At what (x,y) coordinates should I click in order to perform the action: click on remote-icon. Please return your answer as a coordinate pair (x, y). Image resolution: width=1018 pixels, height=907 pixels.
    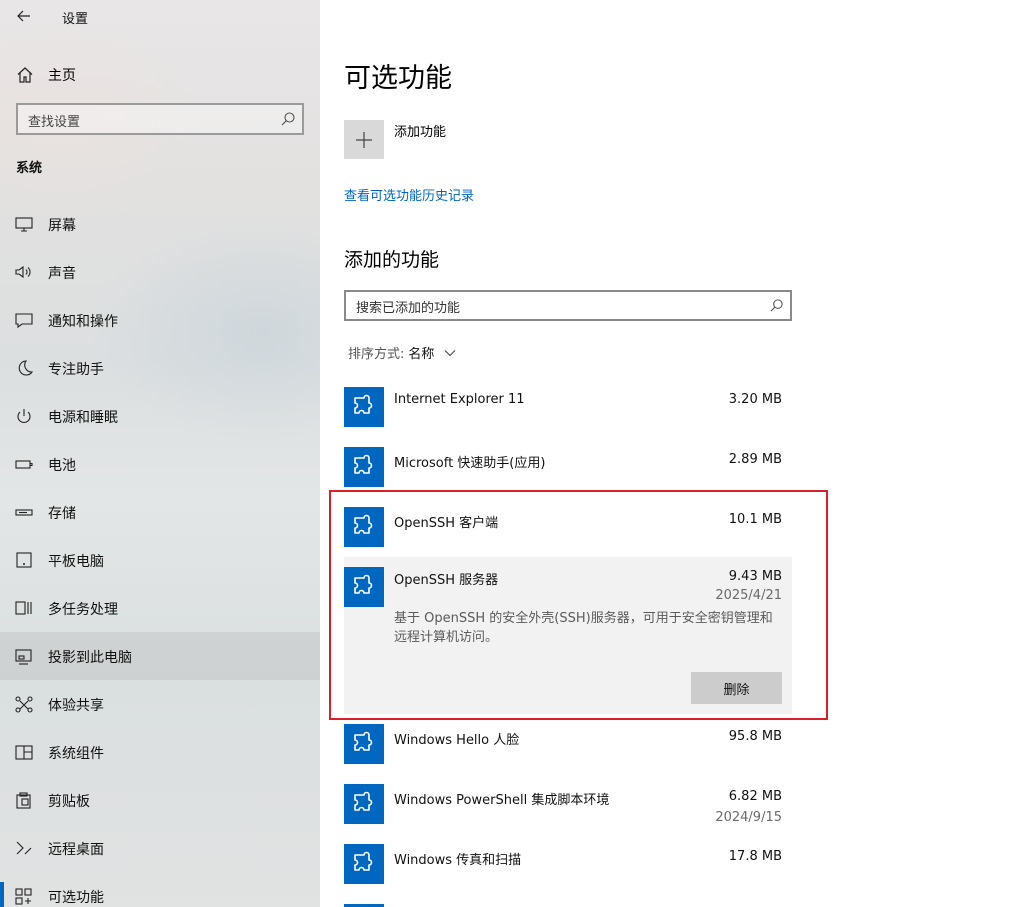
    Looking at the image, I should click on (24, 848).